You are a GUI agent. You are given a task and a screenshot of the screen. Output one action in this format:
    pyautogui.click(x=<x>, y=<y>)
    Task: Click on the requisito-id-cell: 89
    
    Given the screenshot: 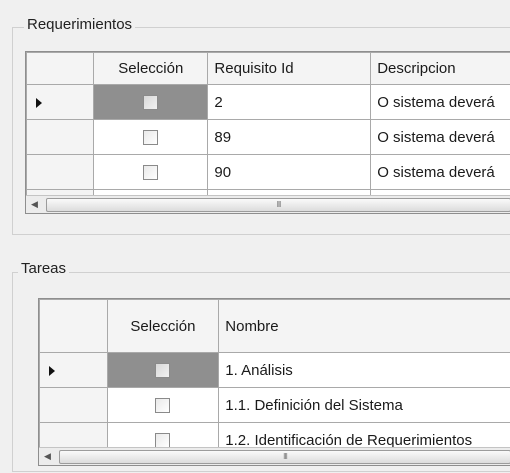 What is the action you would take?
    pyautogui.click(x=289, y=137)
    